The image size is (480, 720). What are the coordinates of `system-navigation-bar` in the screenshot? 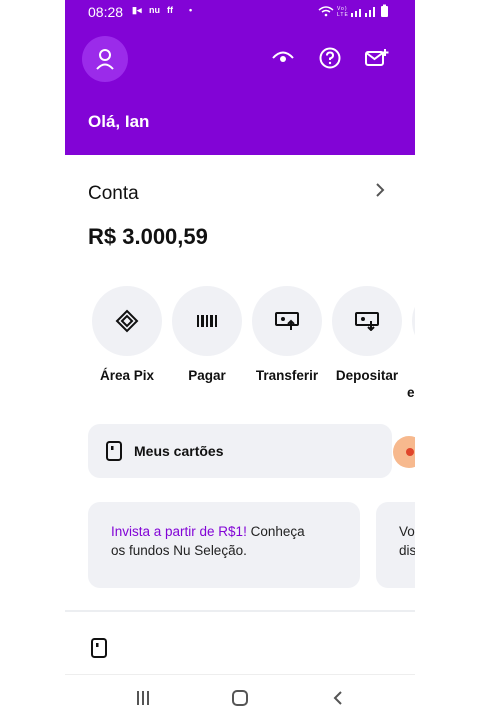 It's located at (240, 697).